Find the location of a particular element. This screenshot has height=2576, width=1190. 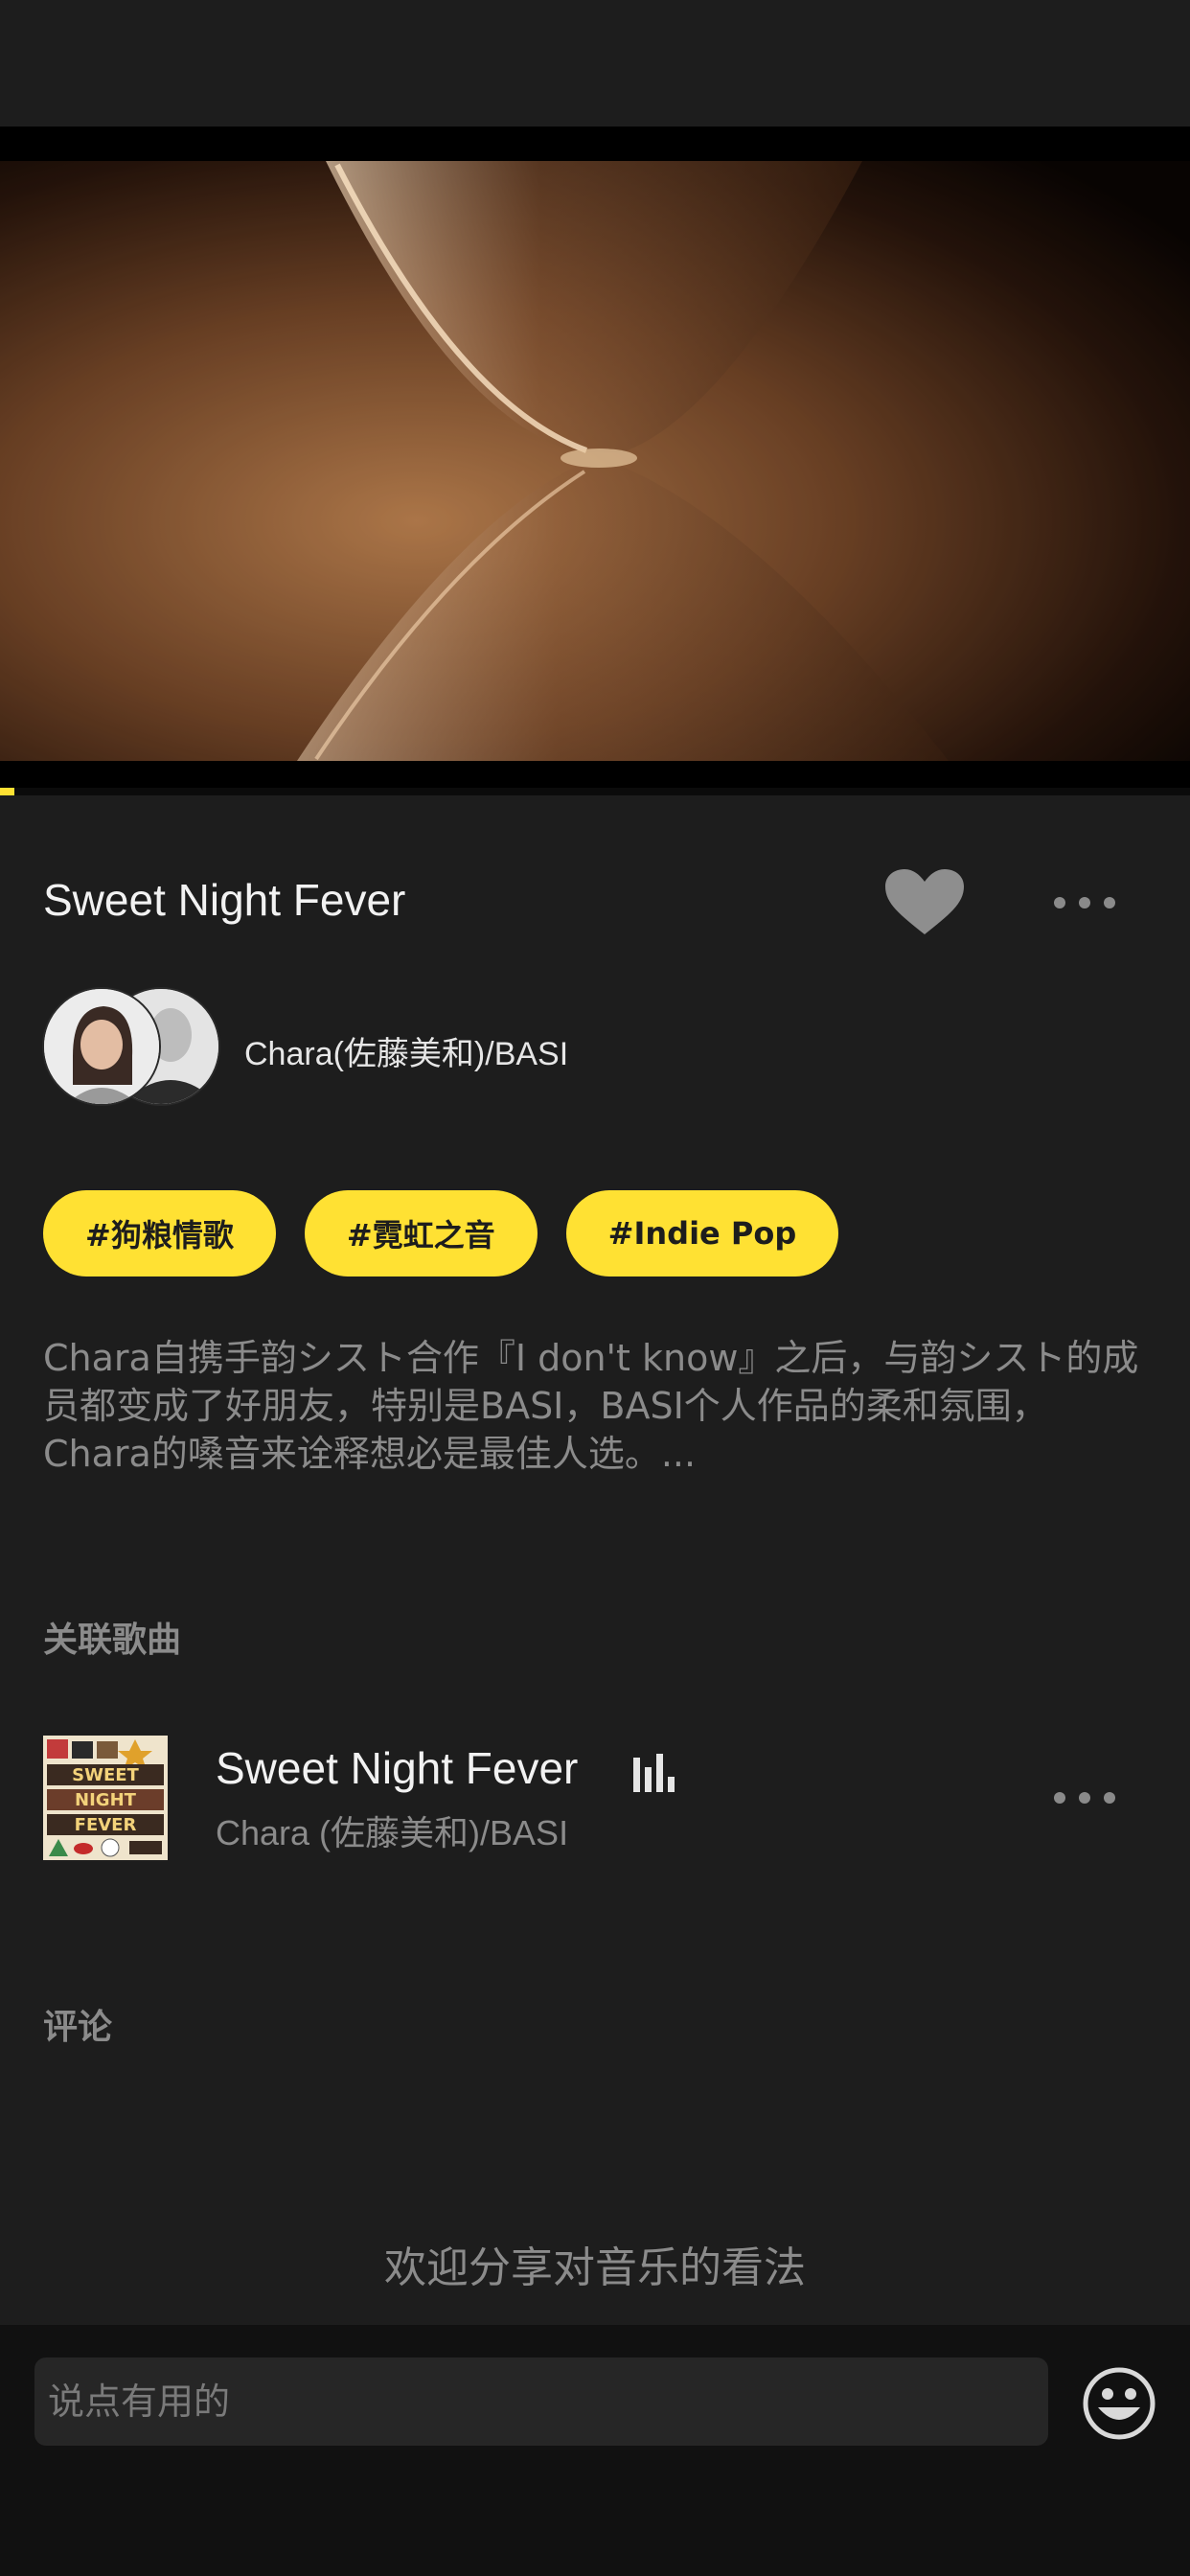

svg-text: SWEET is located at coordinates (105, 1775).